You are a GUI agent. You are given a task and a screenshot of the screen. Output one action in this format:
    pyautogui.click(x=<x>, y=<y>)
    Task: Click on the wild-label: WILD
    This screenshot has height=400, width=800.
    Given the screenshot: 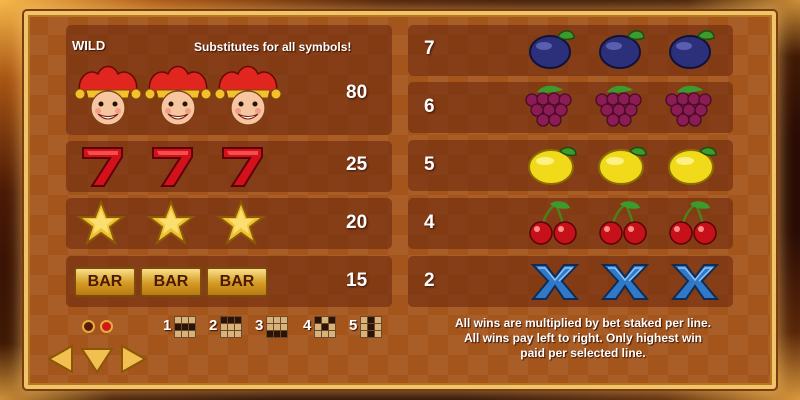 What is the action you would take?
    pyautogui.click(x=89, y=45)
    